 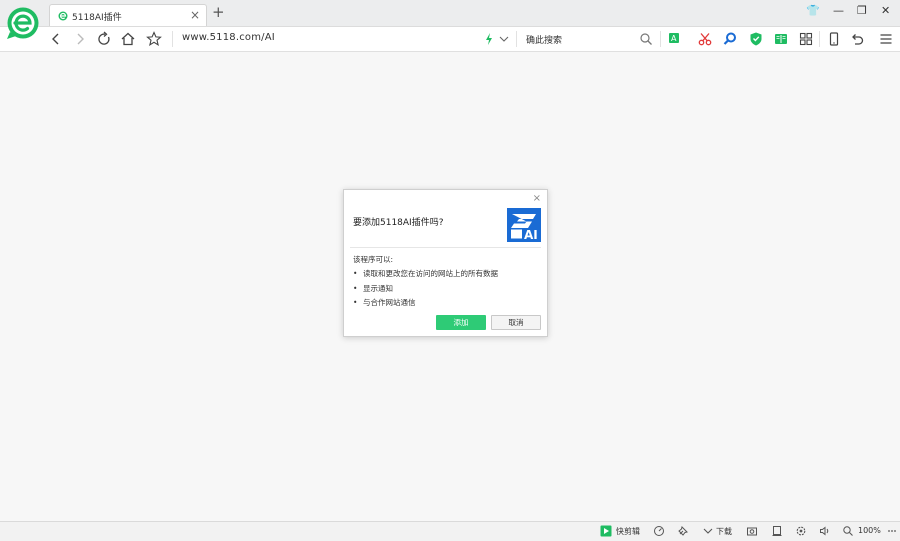 What do you see at coordinates (705, 39) in the screenshot?
I see `scissors-icon` at bounding box center [705, 39].